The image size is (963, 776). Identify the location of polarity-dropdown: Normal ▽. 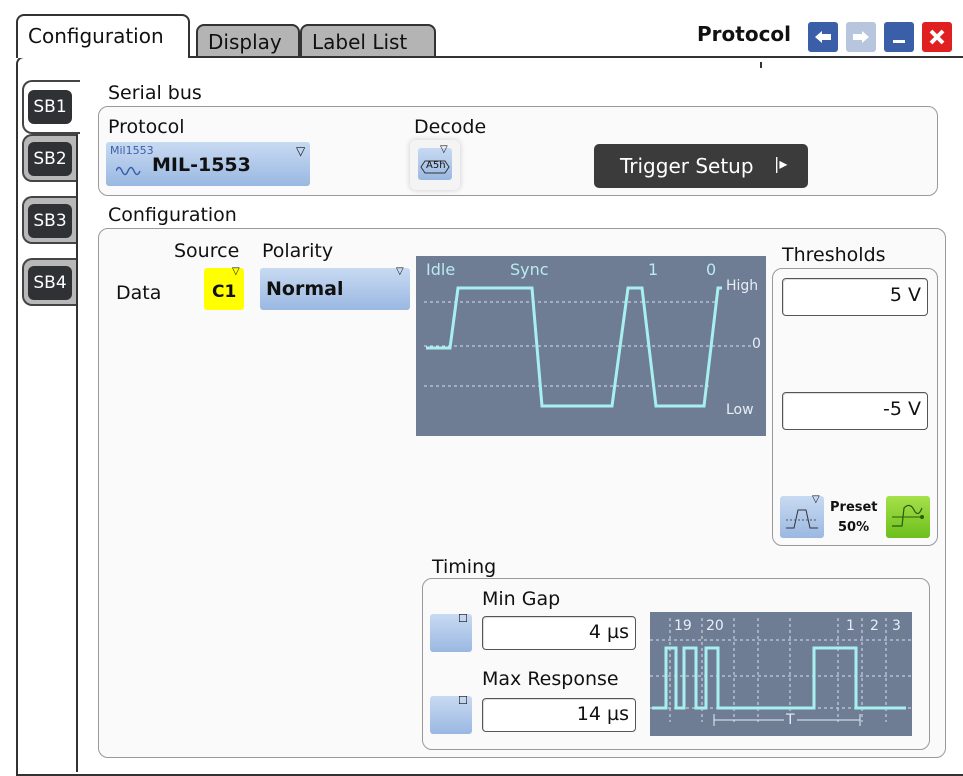
(335, 288).